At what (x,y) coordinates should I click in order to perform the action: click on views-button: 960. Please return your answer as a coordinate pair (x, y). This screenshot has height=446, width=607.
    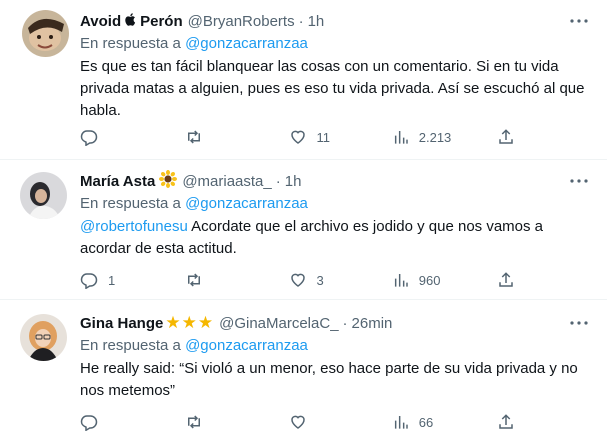
    Looking at the image, I should click on (428, 280).